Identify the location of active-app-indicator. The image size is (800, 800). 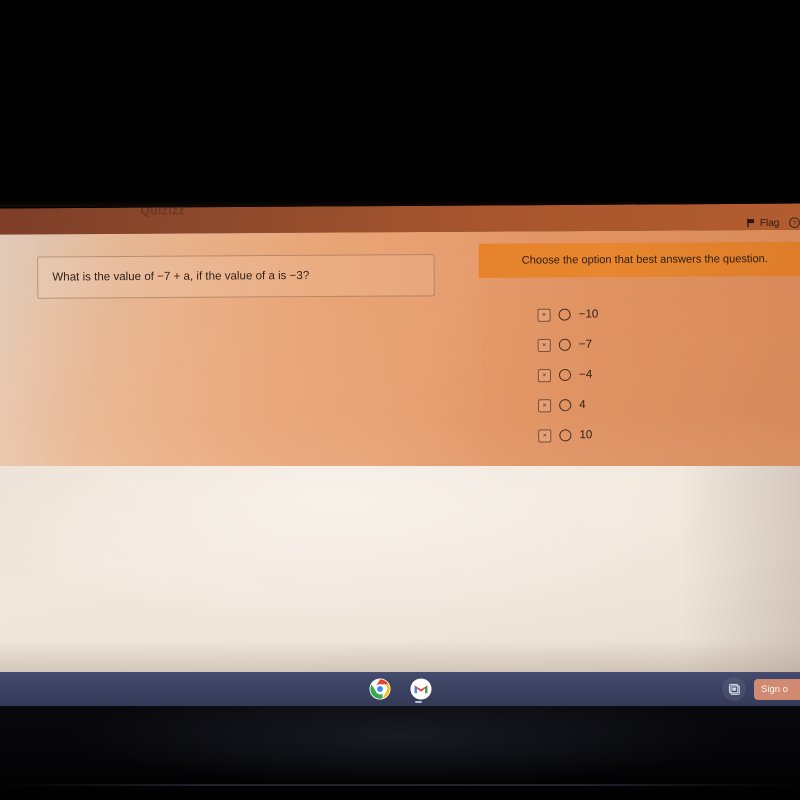
(418, 702).